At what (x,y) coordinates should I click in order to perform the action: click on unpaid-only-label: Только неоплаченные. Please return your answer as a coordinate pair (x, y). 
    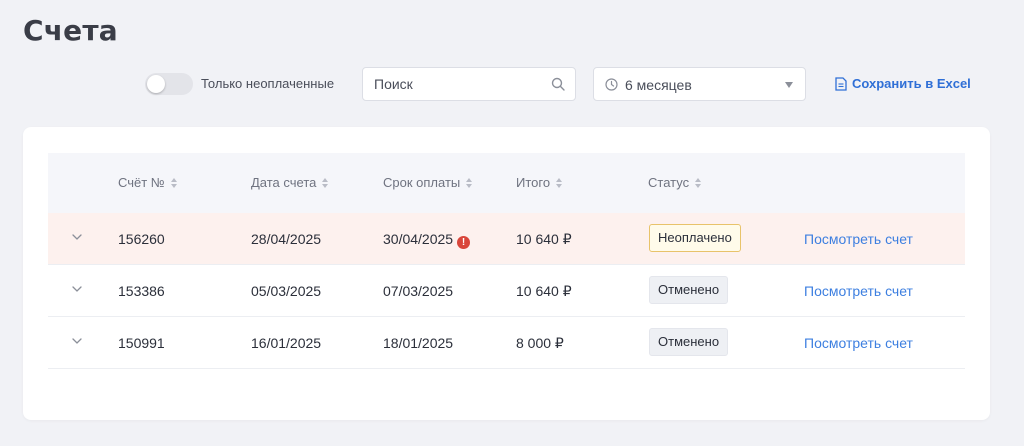
    Looking at the image, I should click on (268, 83).